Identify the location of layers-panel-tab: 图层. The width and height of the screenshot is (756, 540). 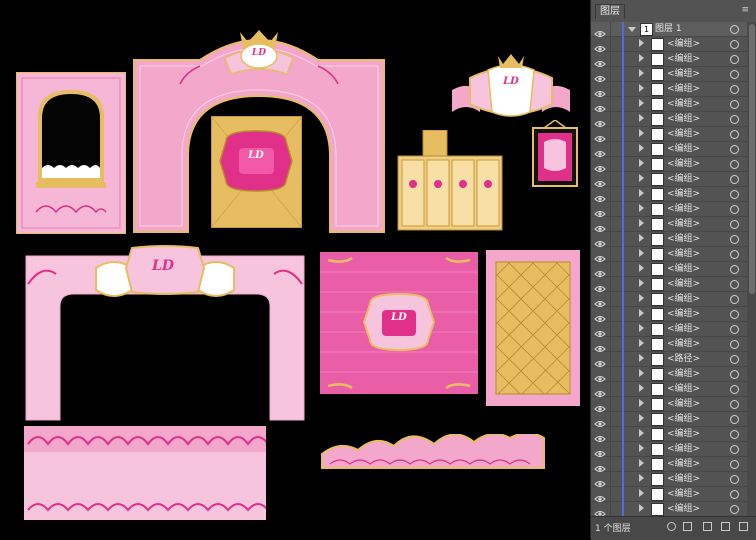
(610, 11).